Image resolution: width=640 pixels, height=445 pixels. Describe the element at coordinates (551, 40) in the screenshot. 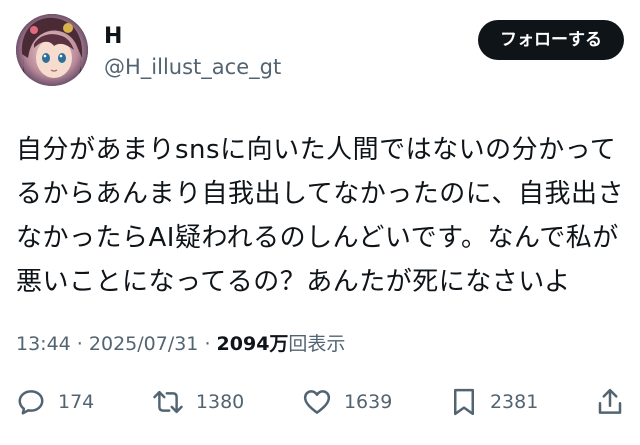

I see `follow-button: フォローする` at that location.